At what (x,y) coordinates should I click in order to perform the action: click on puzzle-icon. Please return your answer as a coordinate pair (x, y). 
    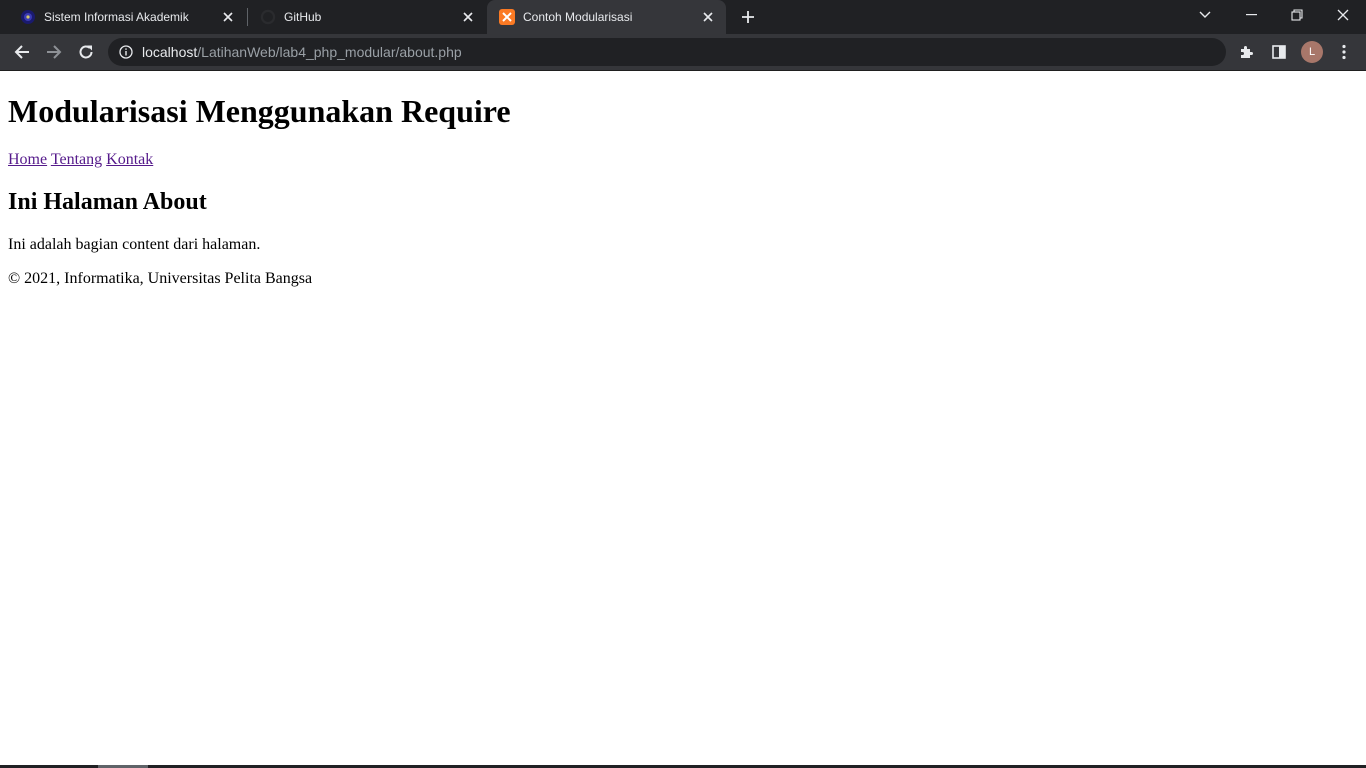
    Looking at the image, I should click on (1247, 52).